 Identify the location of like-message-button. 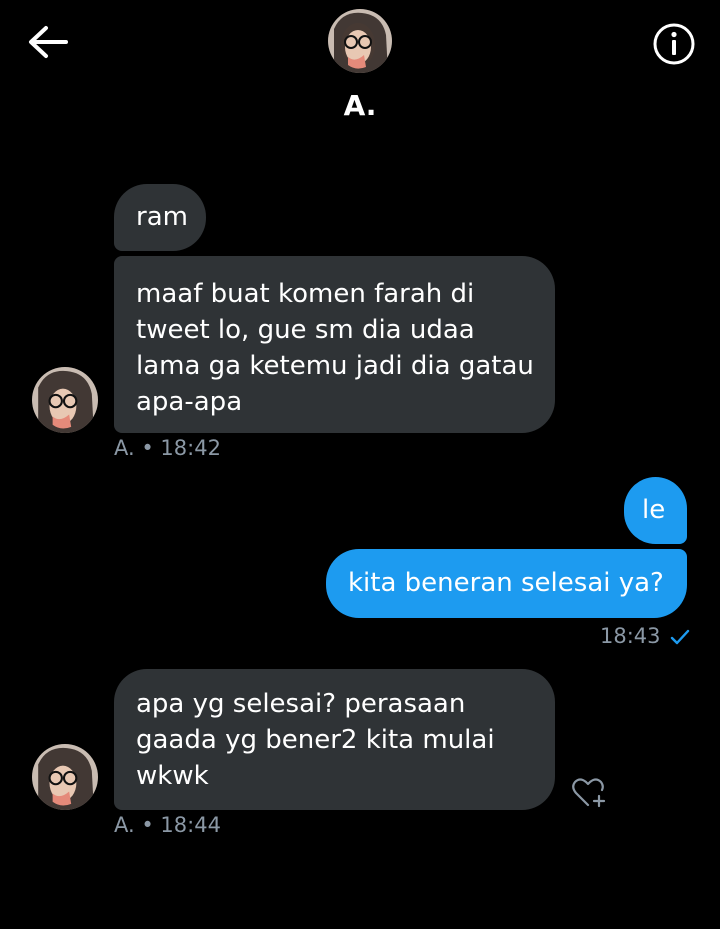
(590, 792).